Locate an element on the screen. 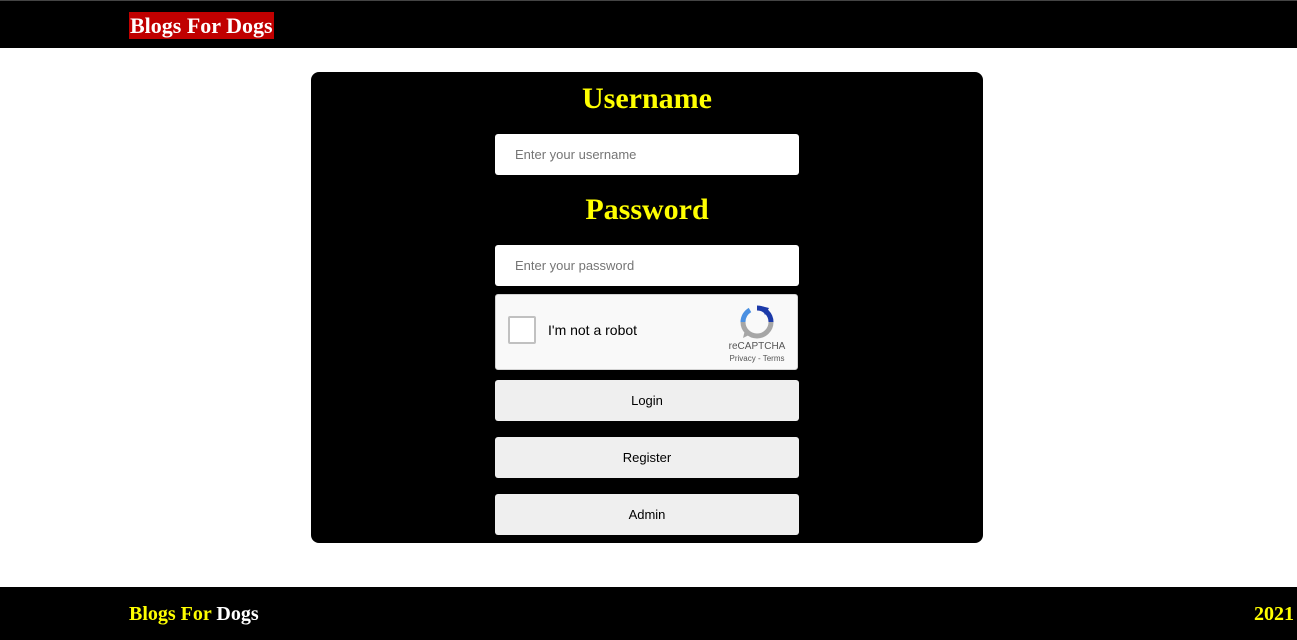 The height and width of the screenshot is (640, 1297). username-label: Username is located at coordinates (647, 98).